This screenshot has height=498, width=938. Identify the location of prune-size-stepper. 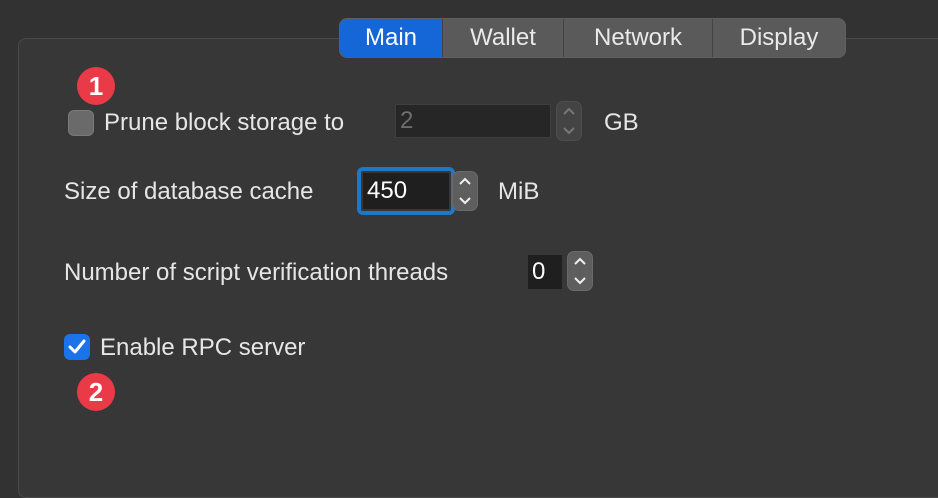
(569, 121).